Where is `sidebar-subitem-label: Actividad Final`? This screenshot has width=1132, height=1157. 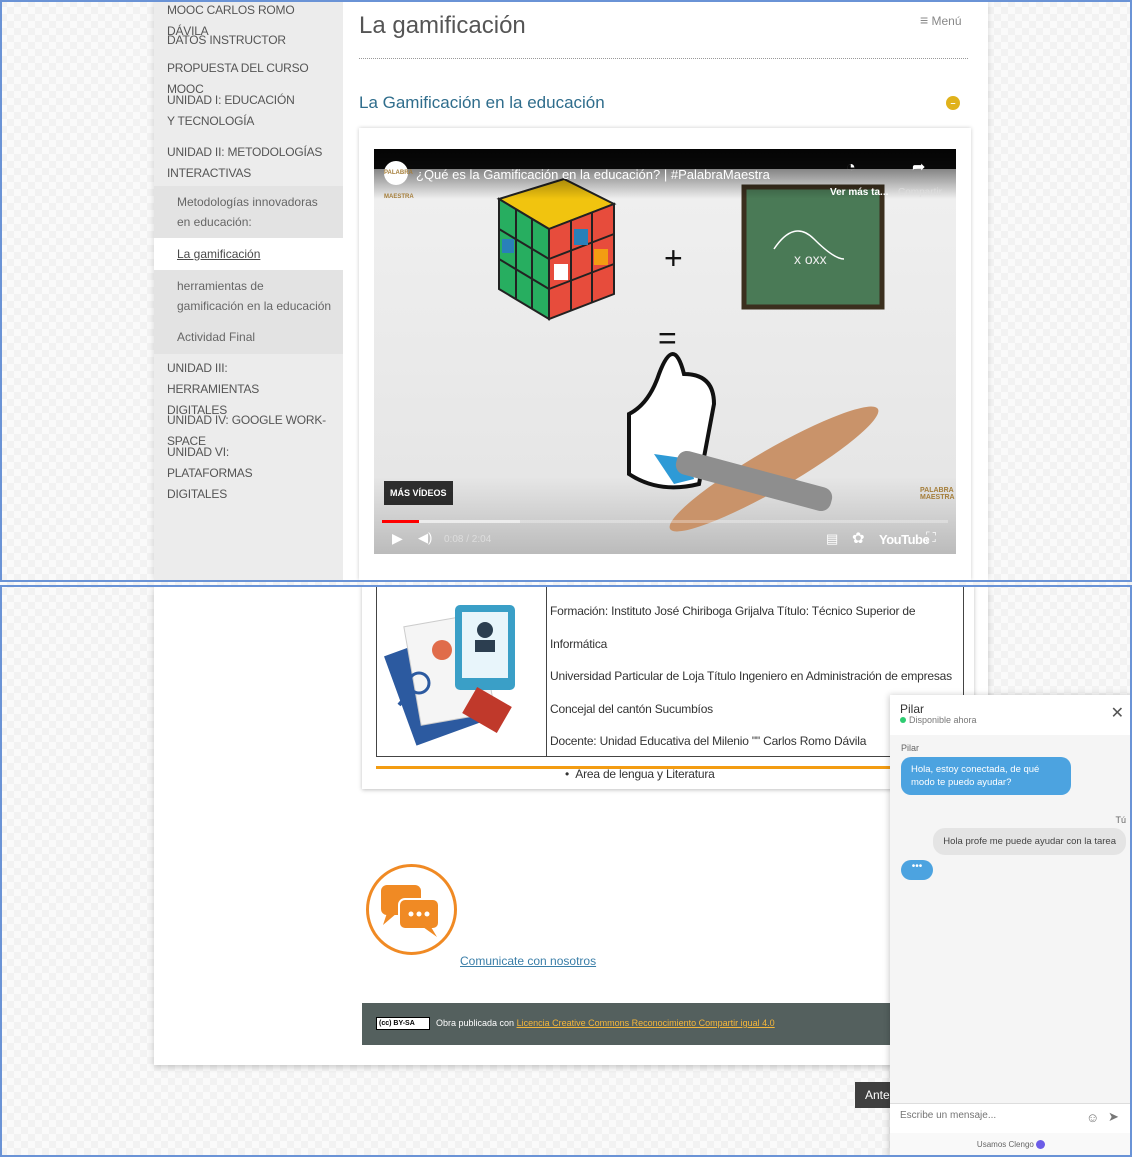 sidebar-subitem-label: Actividad Final is located at coordinates (216, 337).